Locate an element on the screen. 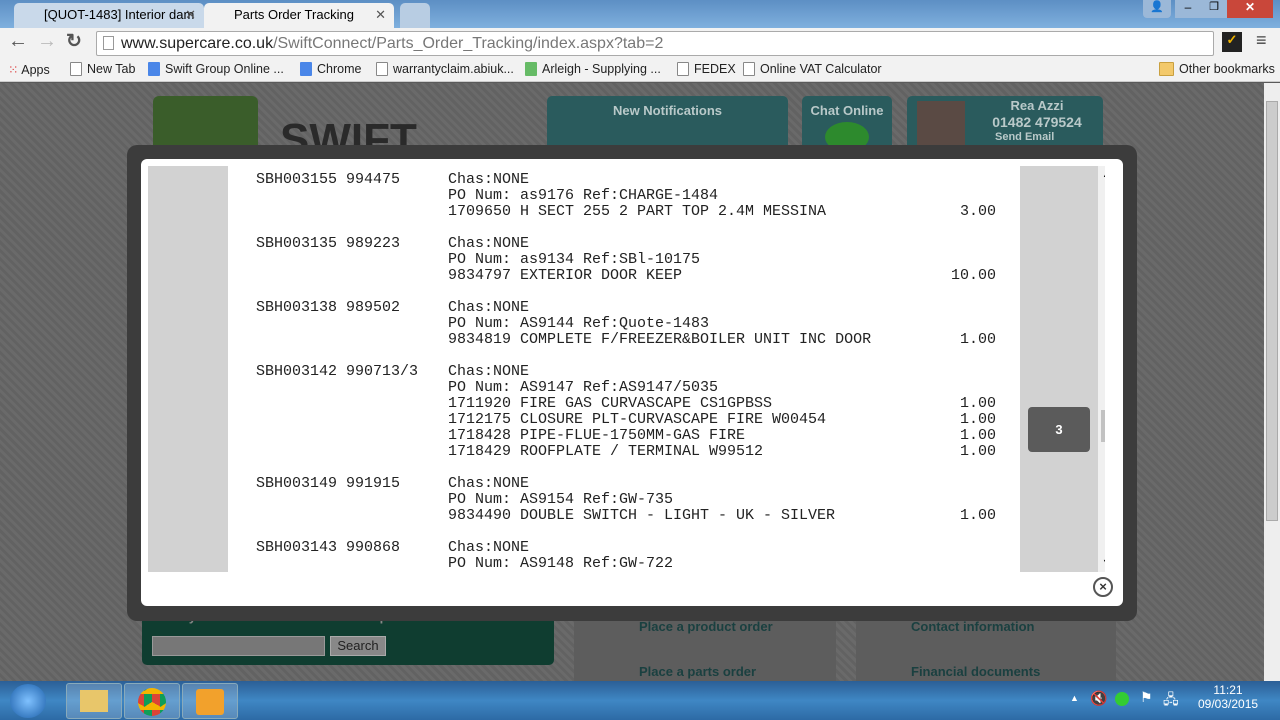  status-green-icon is located at coordinates (1122, 699).